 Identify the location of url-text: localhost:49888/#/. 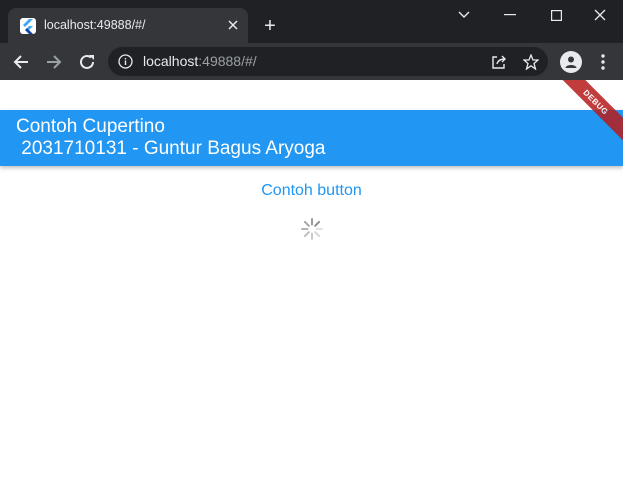
(200, 61).